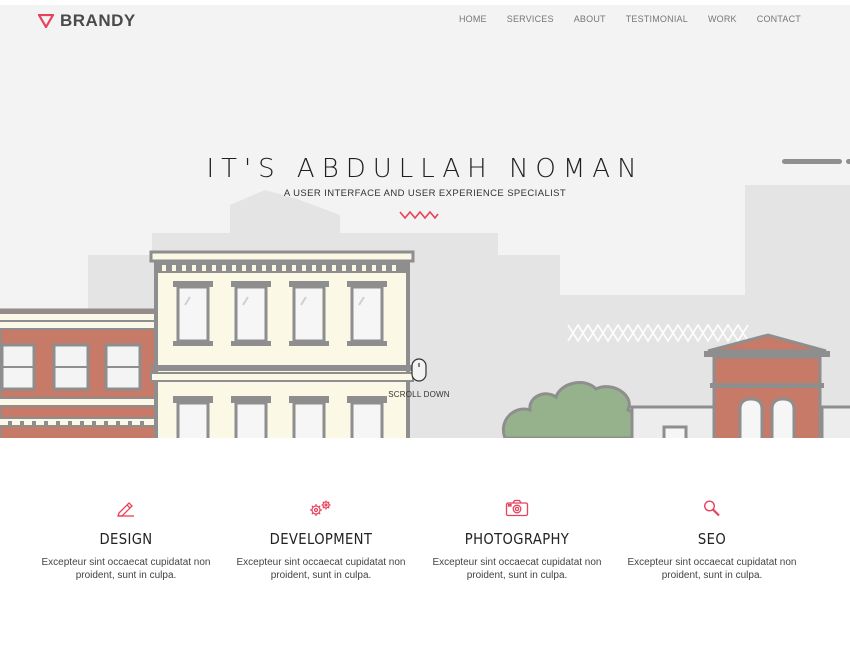 The width and height of the screenshot is (850, 660). I want to click on triangle-logo-icon, so click(46, 21).